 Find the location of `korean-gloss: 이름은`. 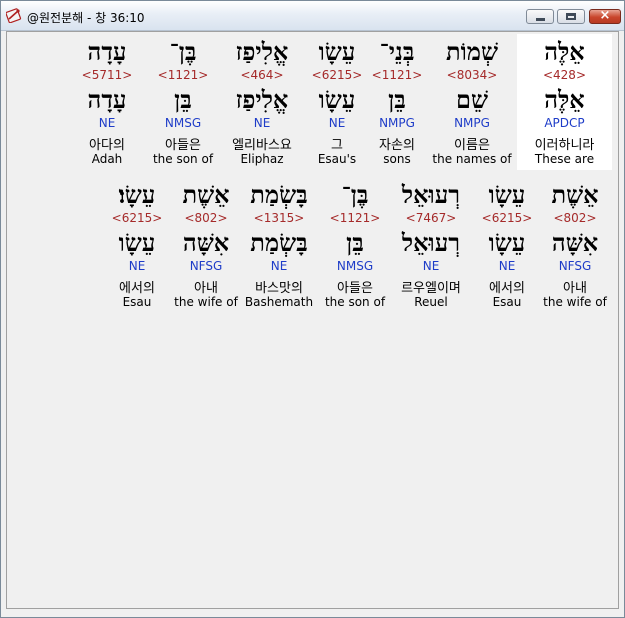

korean-gloss: 이름은 is located at coordinates (472, 145).